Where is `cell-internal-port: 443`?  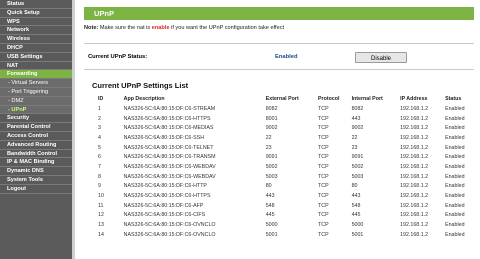 cell-internal-port: 443 is located at coordinates (356, 196).